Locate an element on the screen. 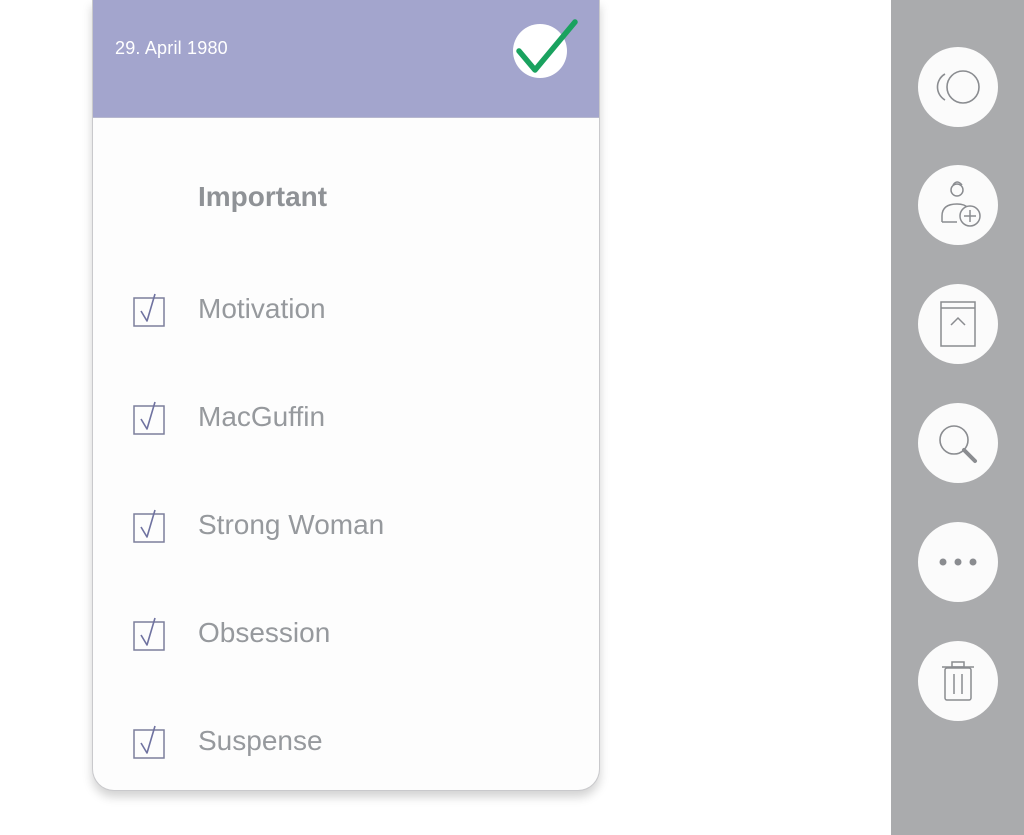 This screenshot has height=835, width=1024. trash-icon is located at coordinates (958, 681).